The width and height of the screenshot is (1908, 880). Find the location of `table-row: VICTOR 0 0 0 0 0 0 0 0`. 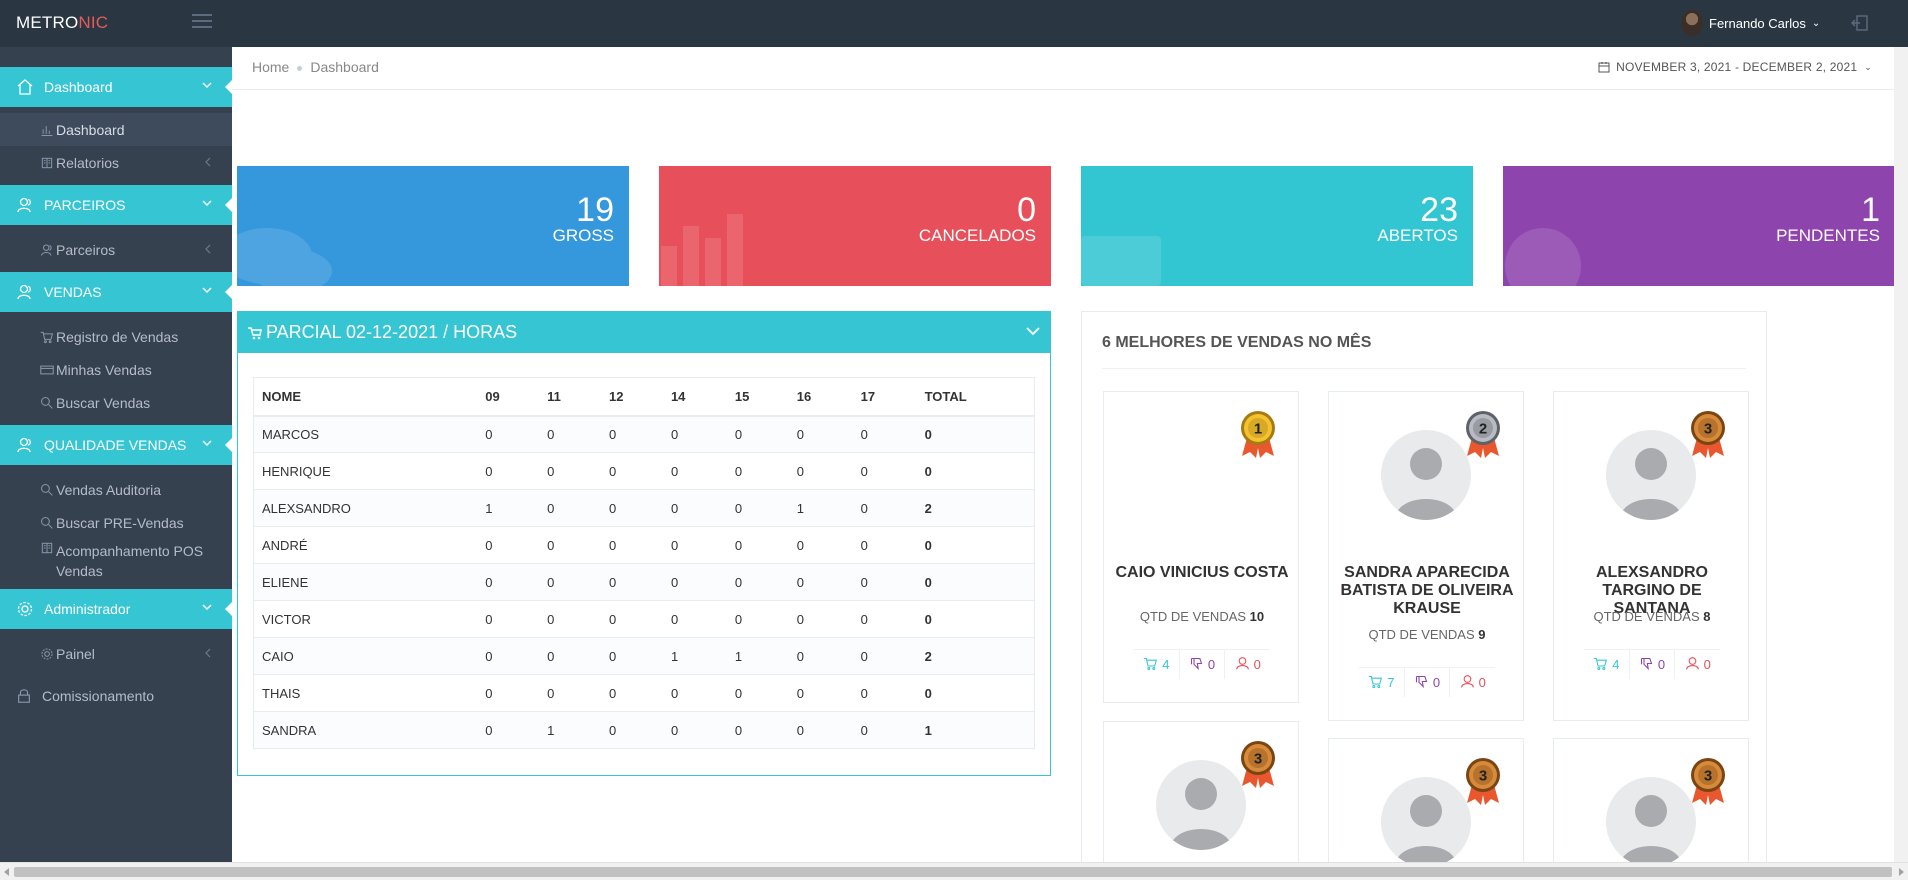

table-row: VICTOR 0 0 0 0 0 0 0 0 is located at coordinates (644, 619).